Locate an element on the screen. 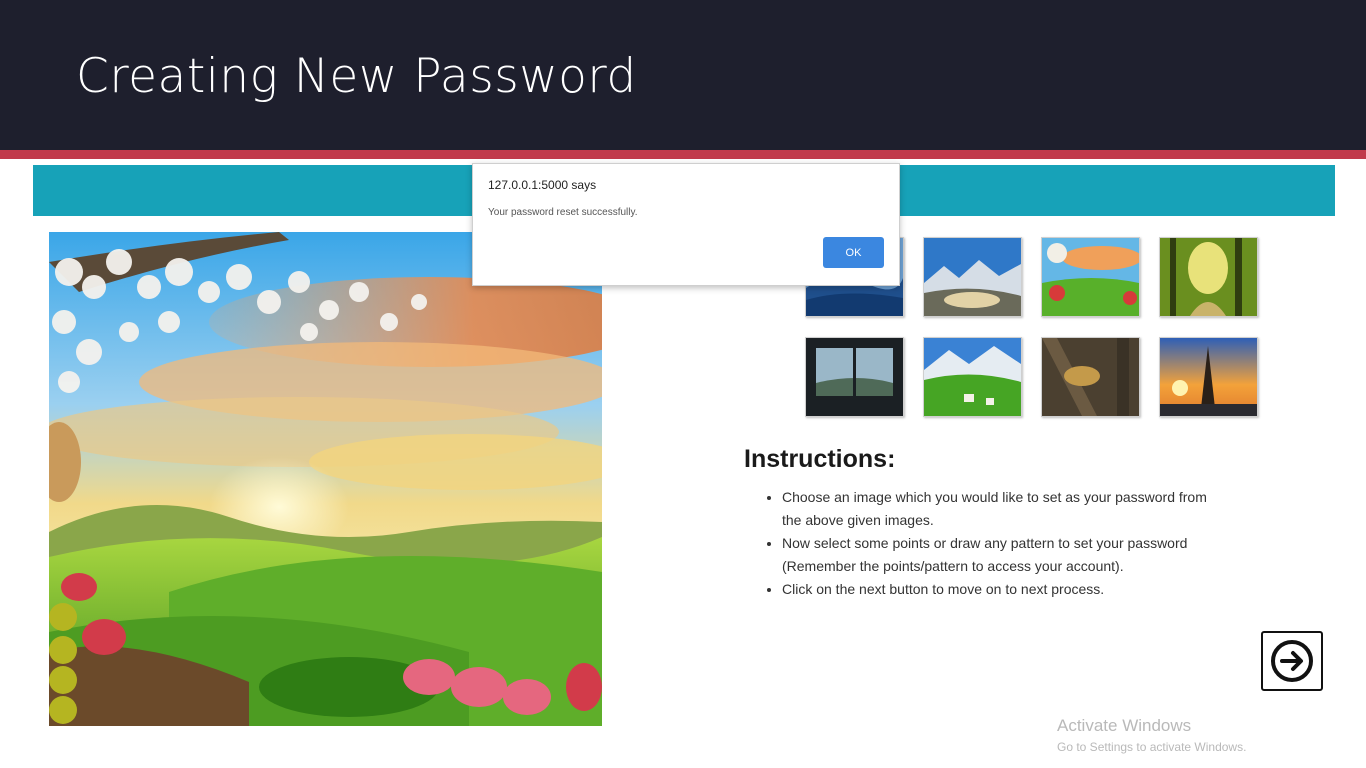 The height and width of the screenshot is (768, 1366). mountain-valley-image is located at coordinates (972, 277).